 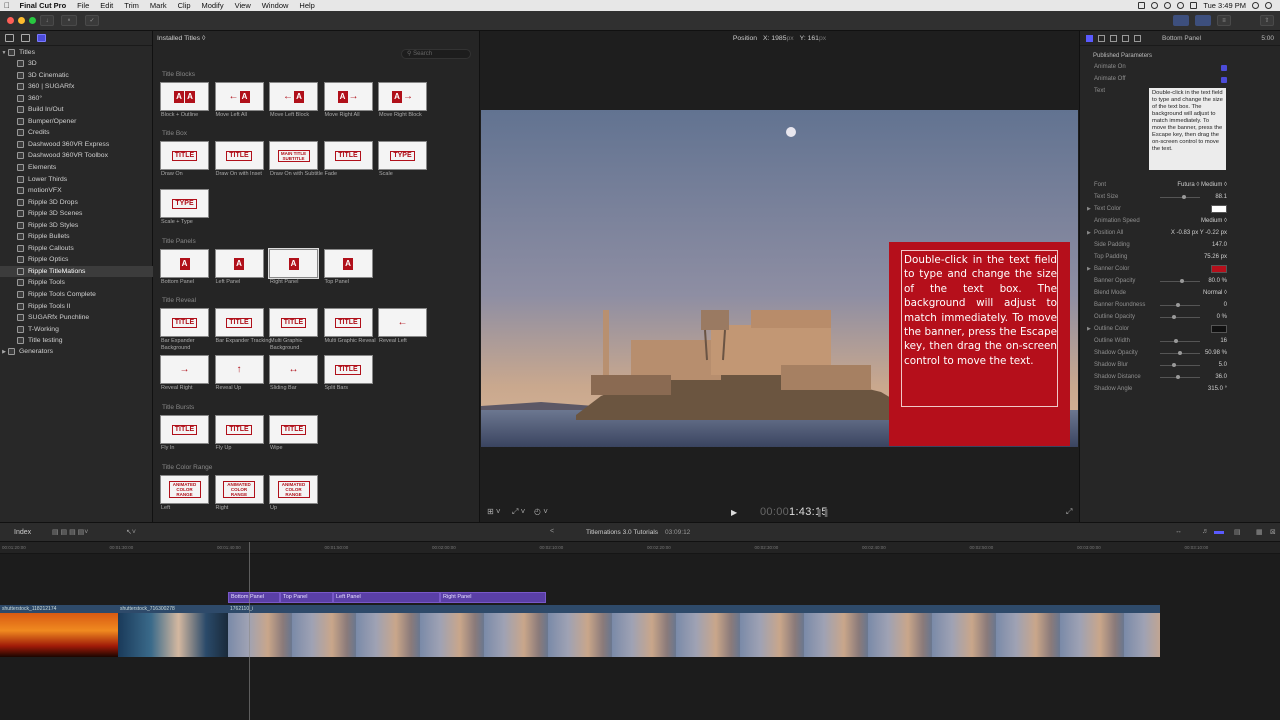 I want to click on transform-icon: ⤢ ˅, so click(x=518, y=512).